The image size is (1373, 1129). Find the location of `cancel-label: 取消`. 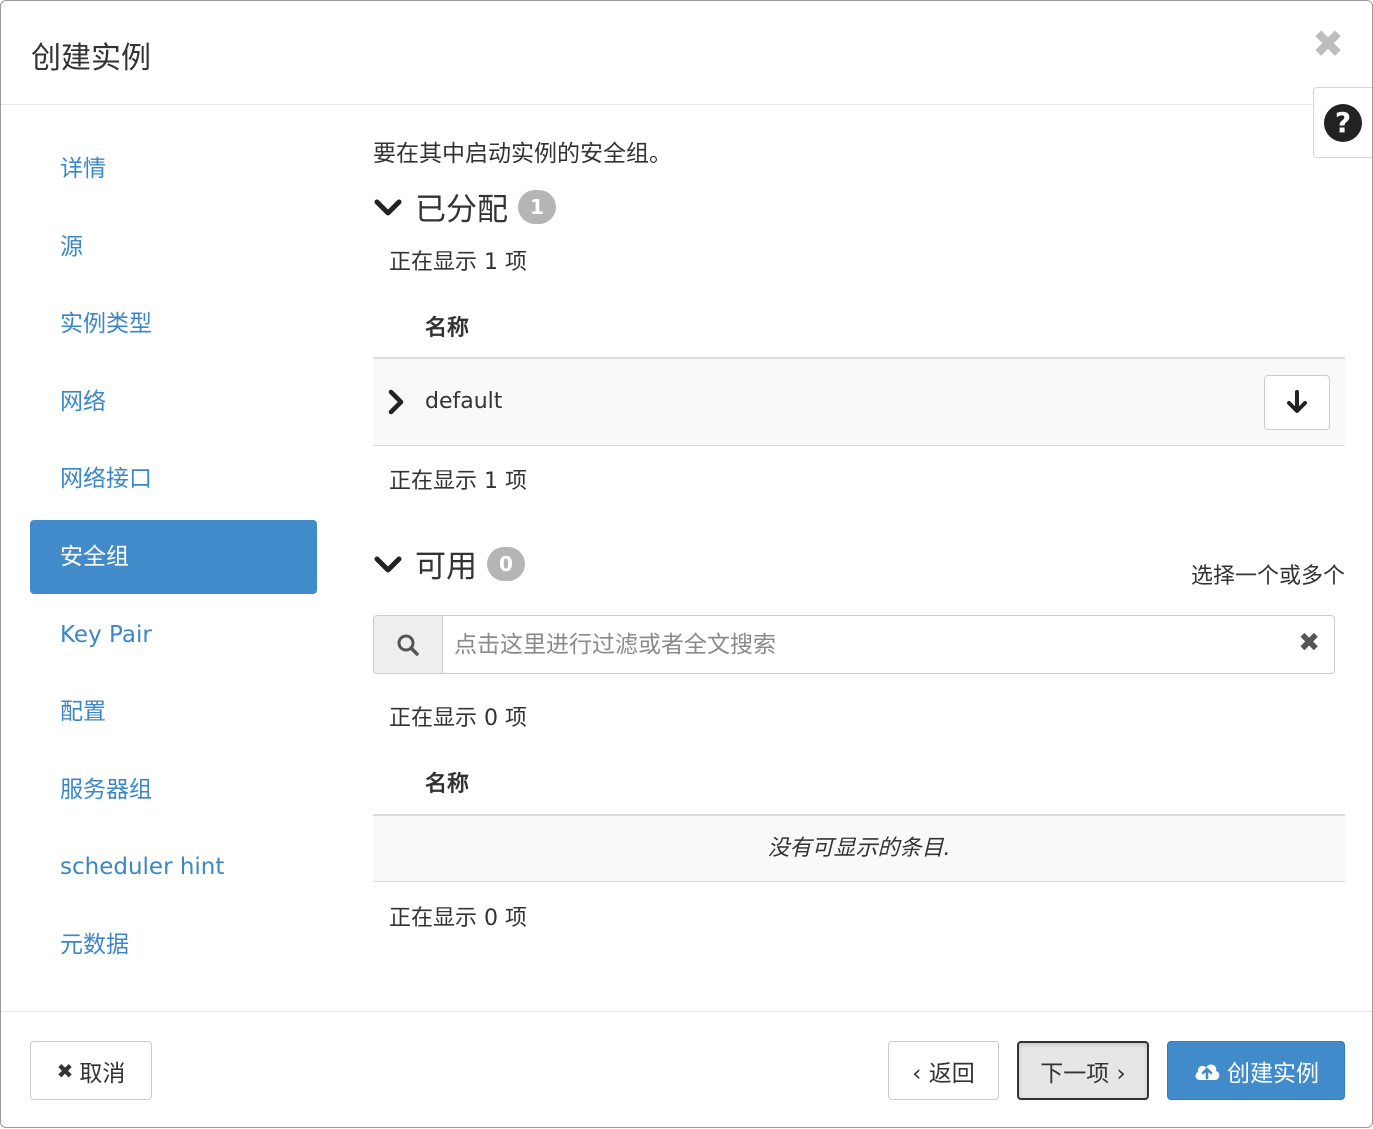

cancel-label: 取消 is located at coordinates (102, 1073).